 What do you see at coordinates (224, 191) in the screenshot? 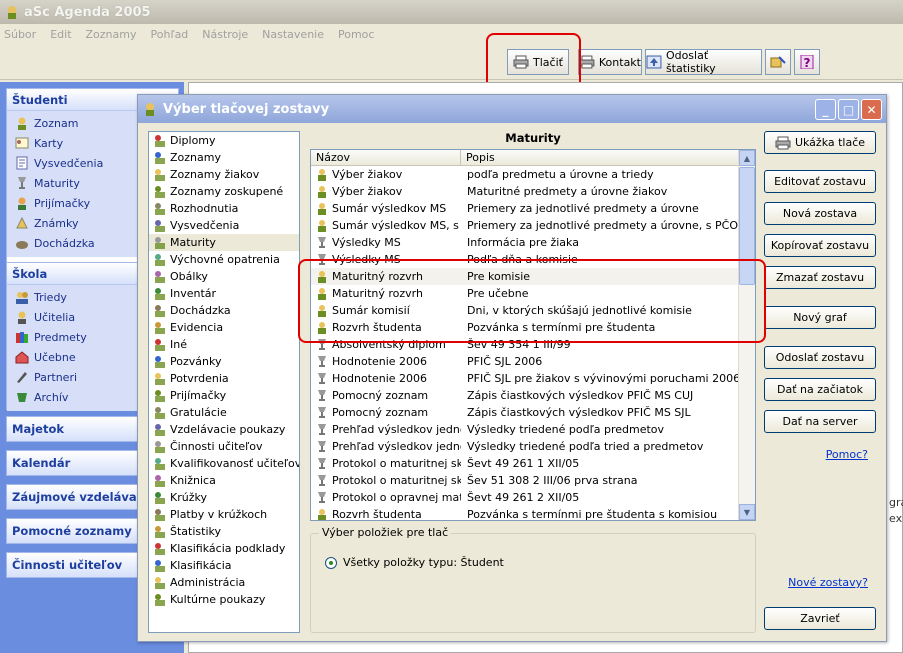
I see `category-item: Zoznamy zoskupené` at bounding box center [224, 191].